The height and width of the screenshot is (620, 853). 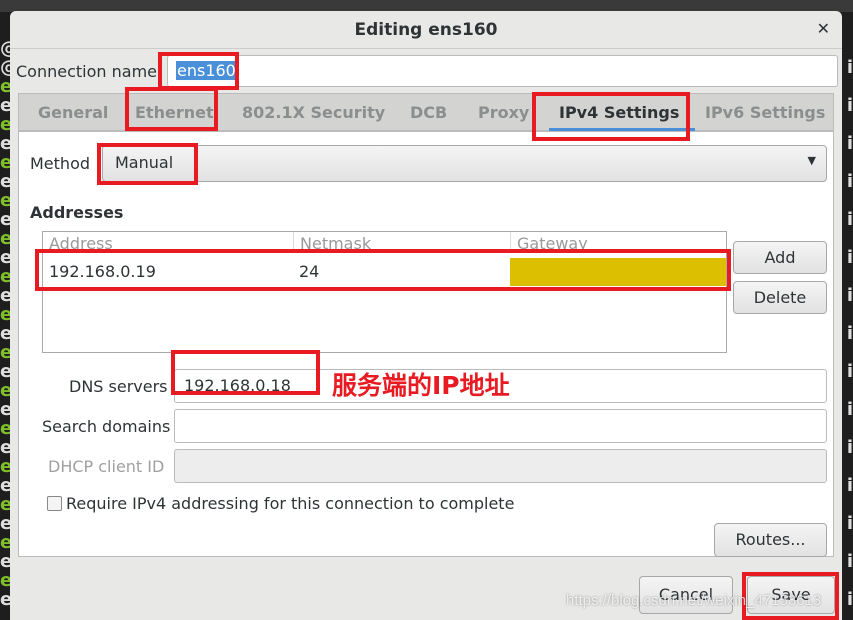 What do you see at coordinates (421, 385) in the screenshot?
I see `annotation-server-ip: 服务端的IP地址` at bounding box center [421, 385].